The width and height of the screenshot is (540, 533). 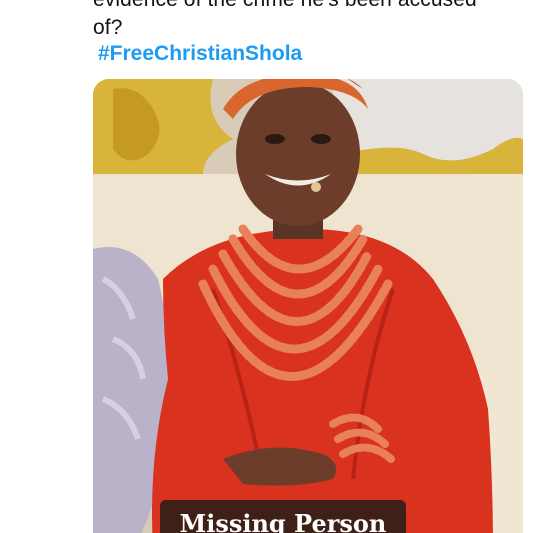 What do you see at coordinates (108, 27) in the screenshot?
I see `tweet-text-line: of?` at bounding box center [108, 27].